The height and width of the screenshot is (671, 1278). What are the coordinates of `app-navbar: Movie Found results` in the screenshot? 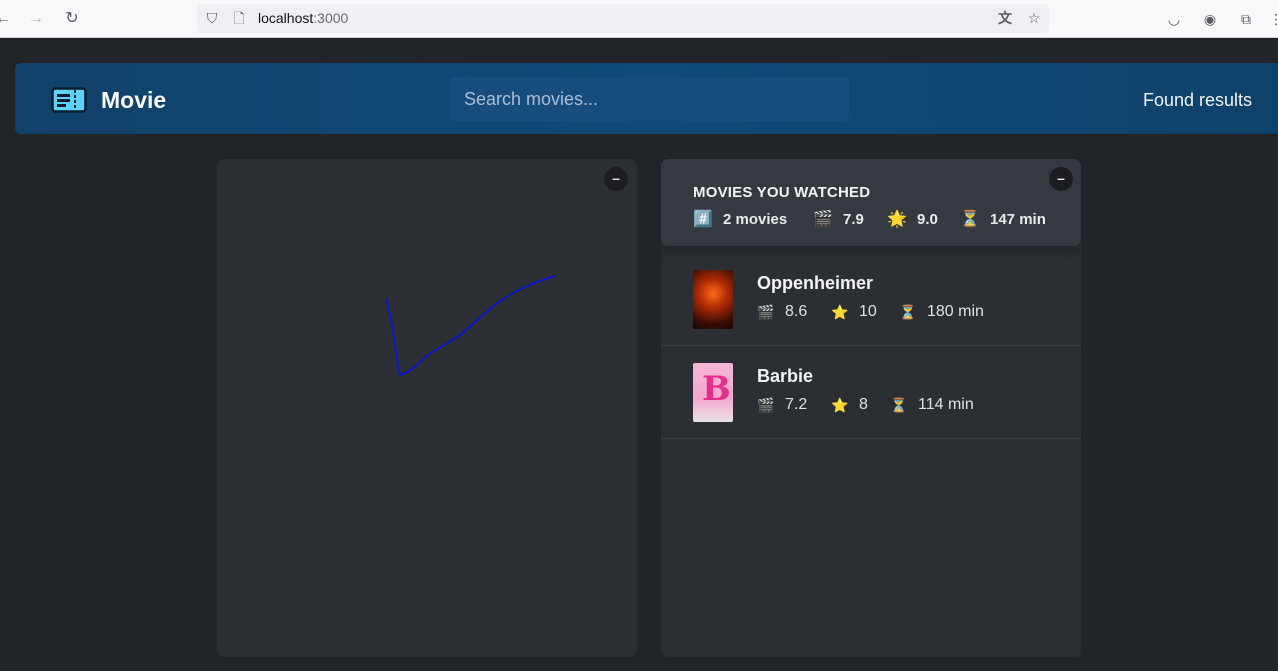 It's located at (646, 98).